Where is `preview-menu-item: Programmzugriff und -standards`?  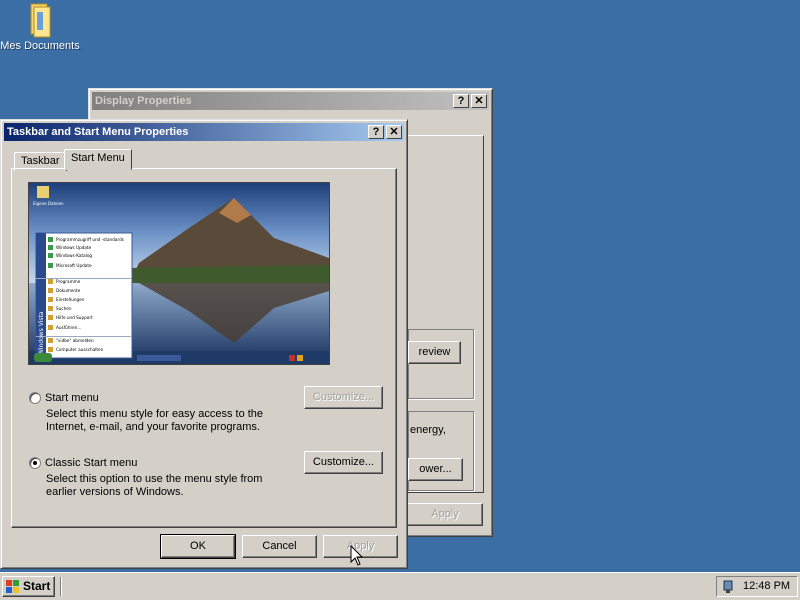 preview-menu-item: Programmzugriff und -standards is located at coordinates (90, 239).